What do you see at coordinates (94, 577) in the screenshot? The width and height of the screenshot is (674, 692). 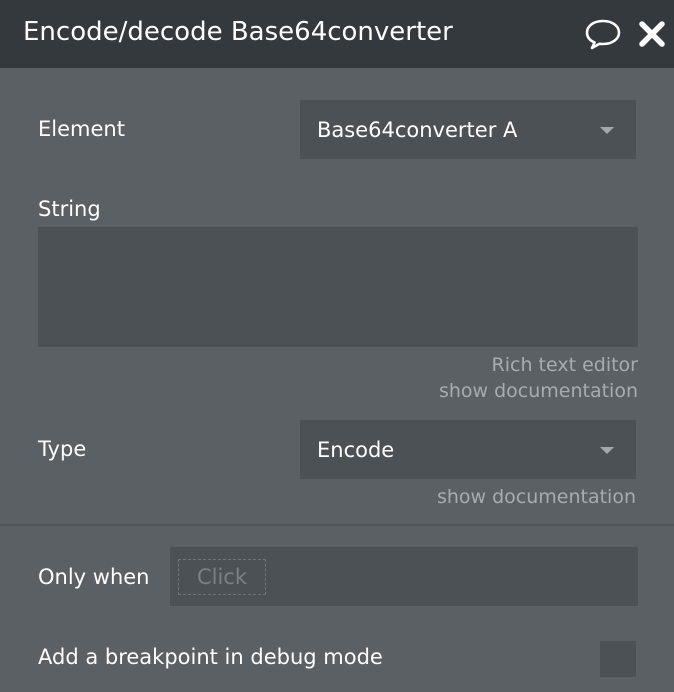 I see `only-when-label: Only when` at bounding box center [94, 577].